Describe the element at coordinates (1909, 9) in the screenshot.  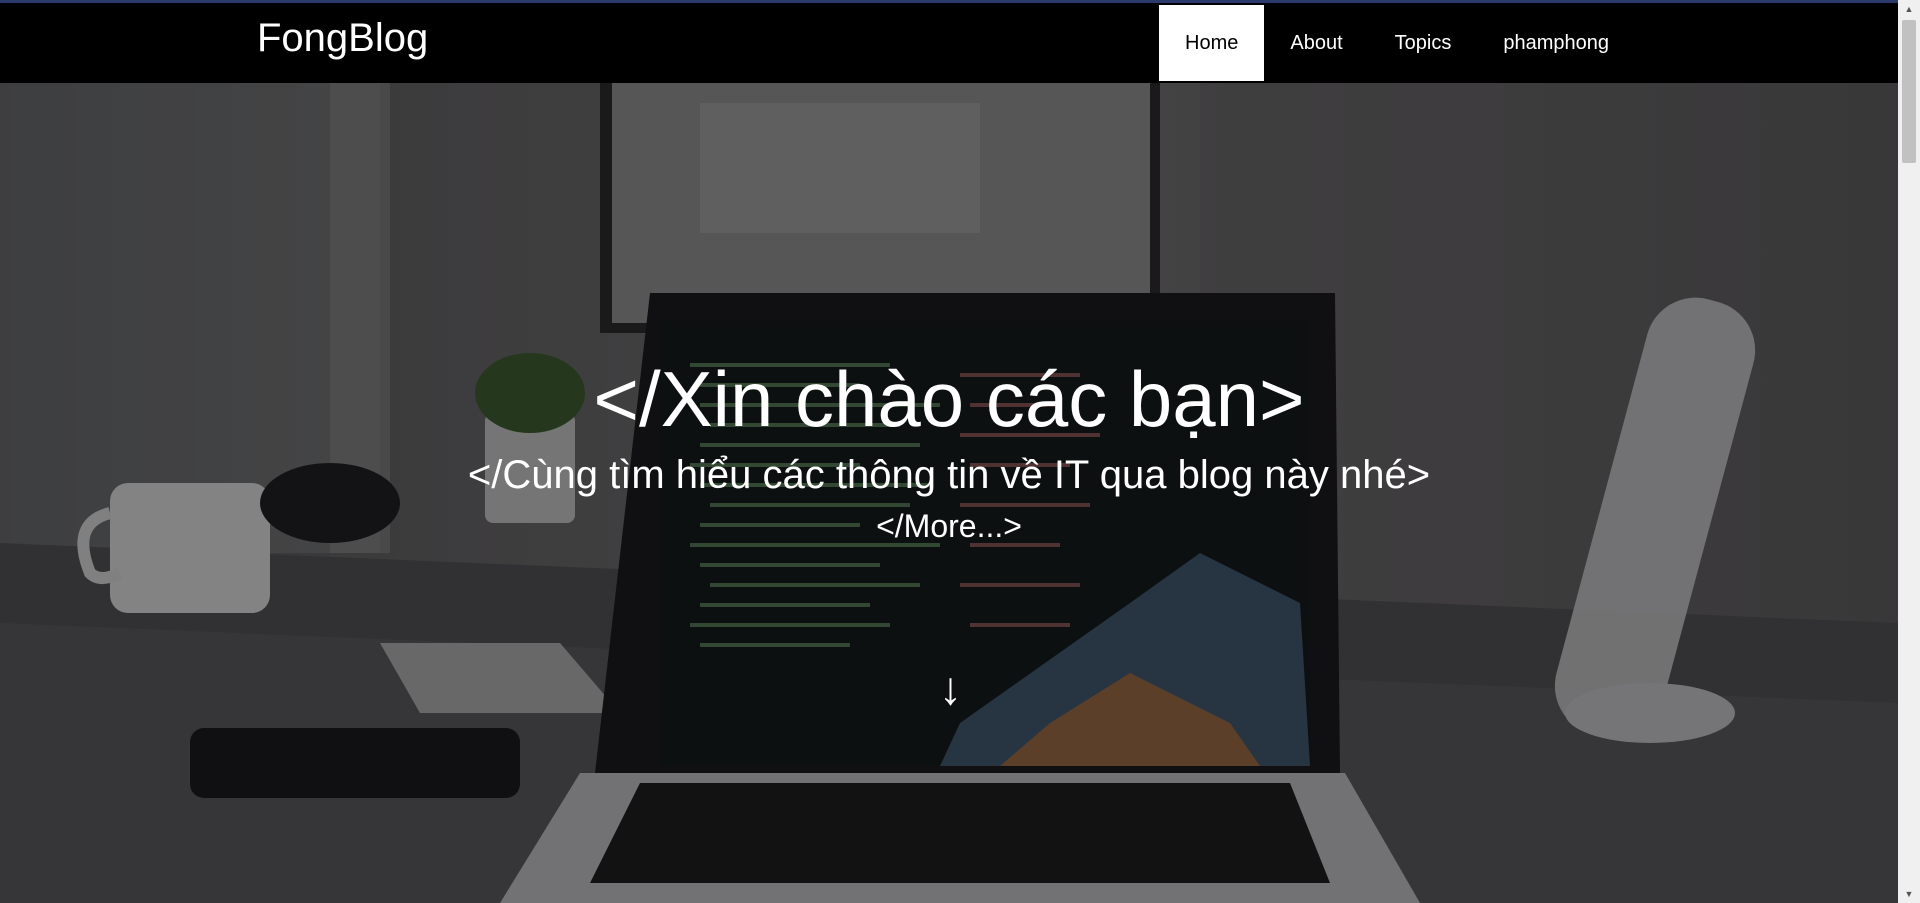
I see `scrollbar-up-icon: ▲` at that location.